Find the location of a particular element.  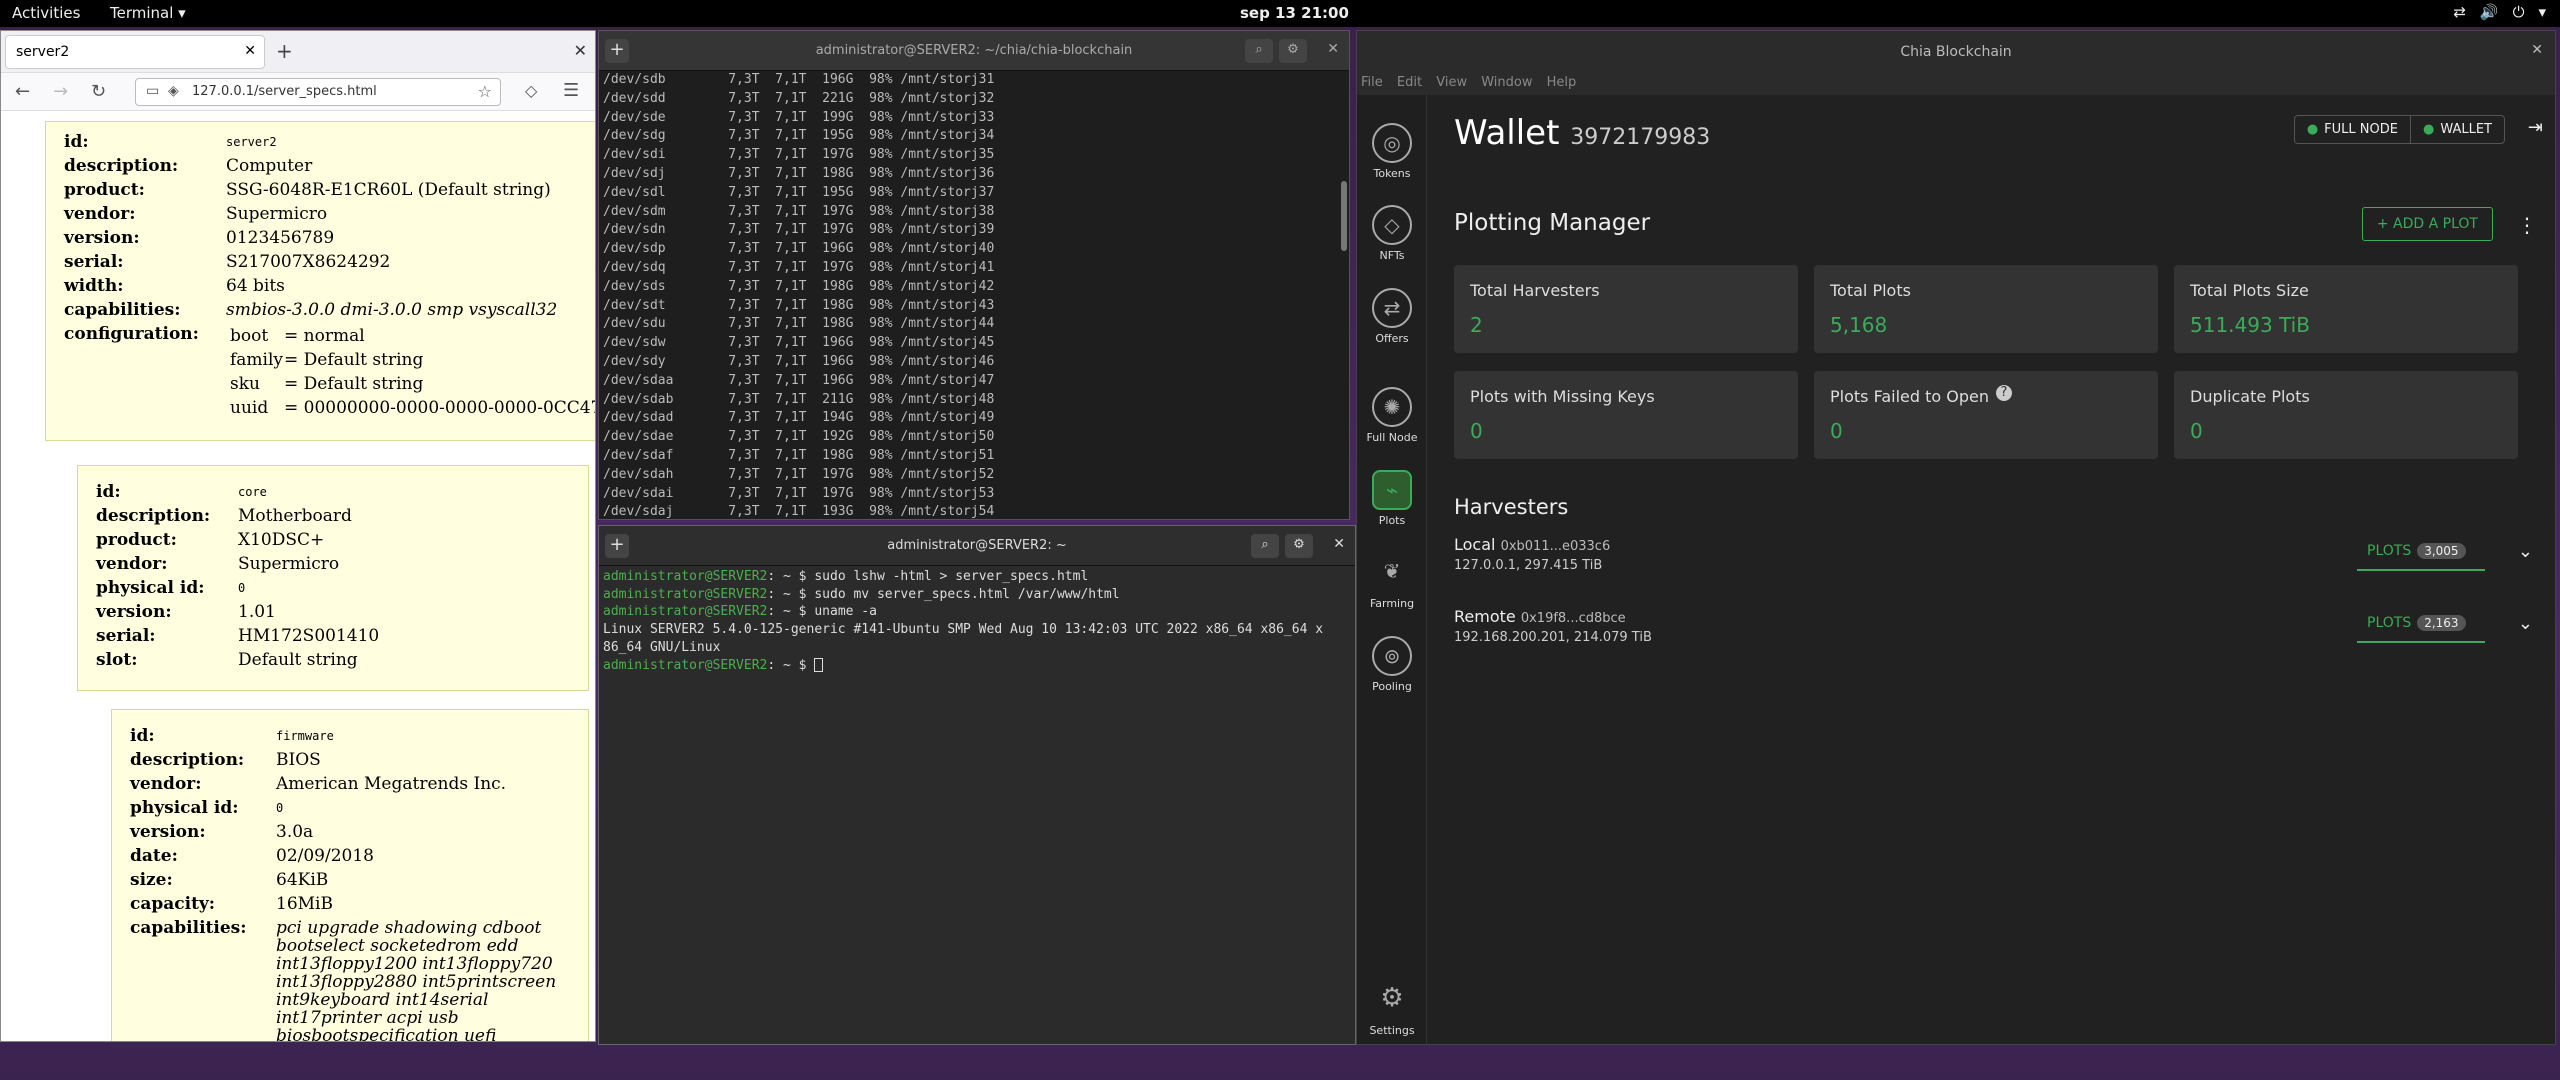

forward-icon: → is located at coordinates (60, 91).